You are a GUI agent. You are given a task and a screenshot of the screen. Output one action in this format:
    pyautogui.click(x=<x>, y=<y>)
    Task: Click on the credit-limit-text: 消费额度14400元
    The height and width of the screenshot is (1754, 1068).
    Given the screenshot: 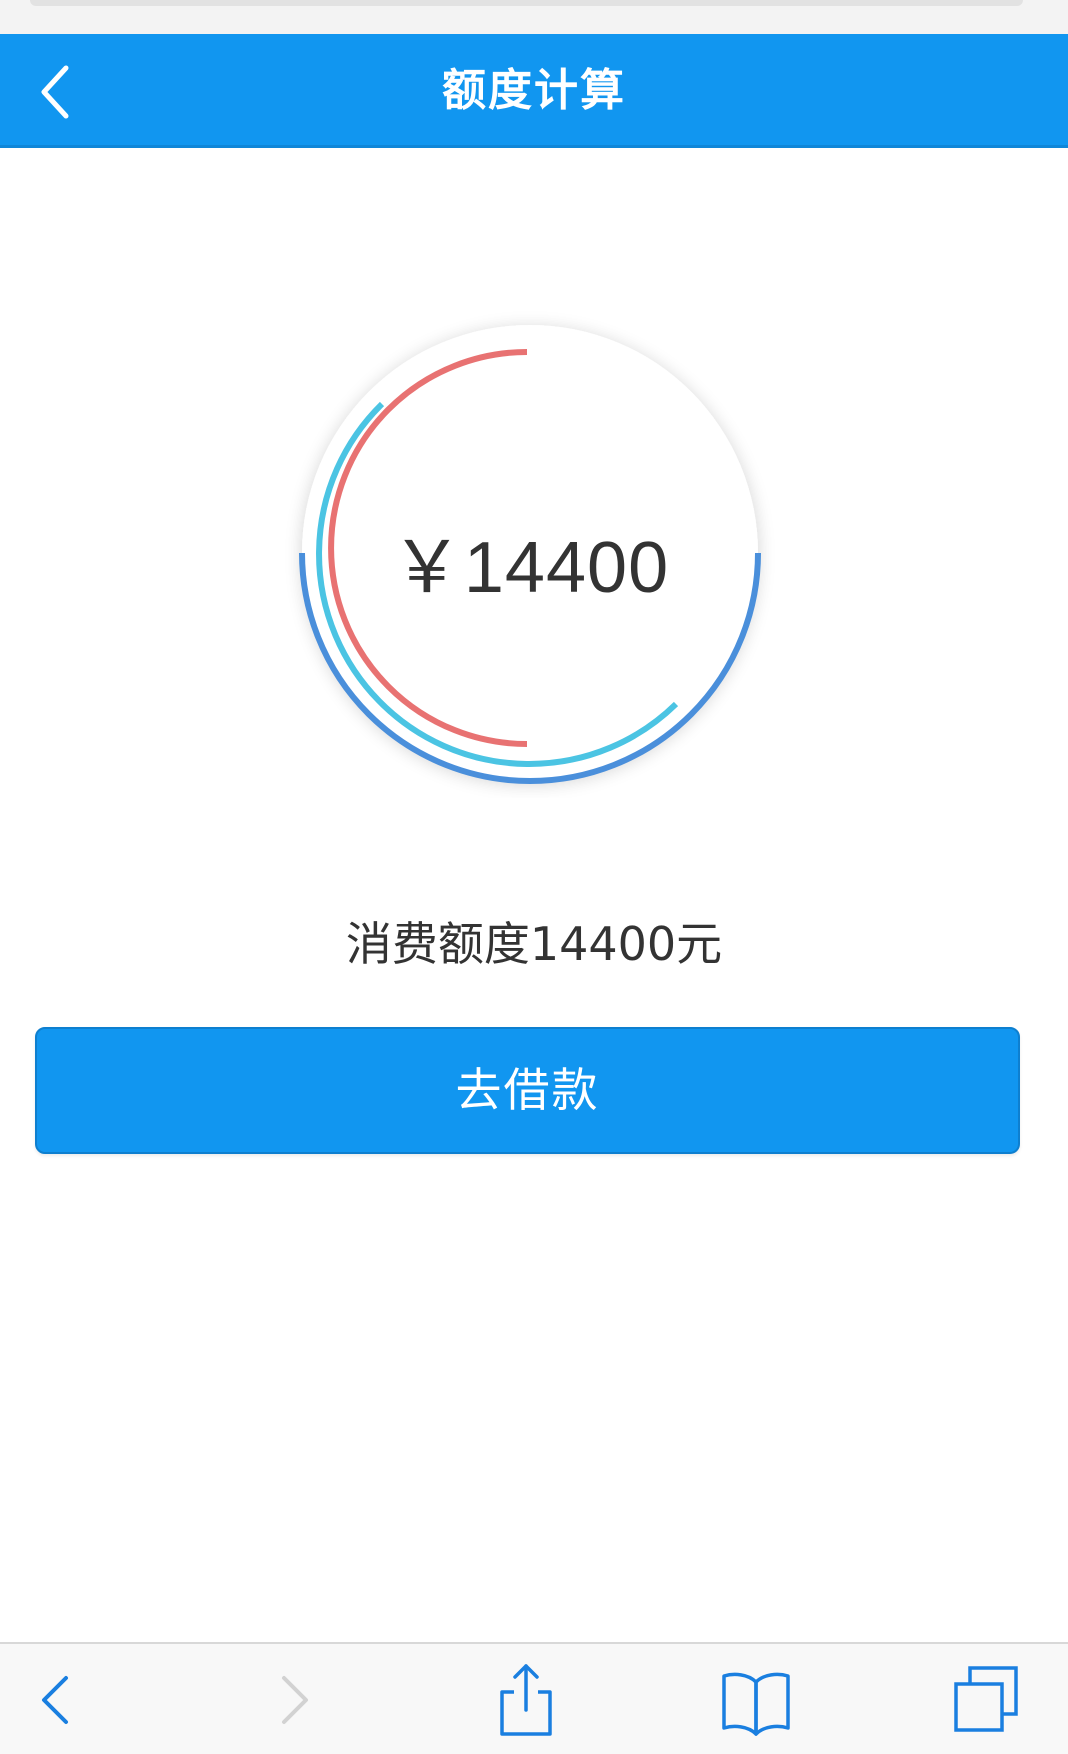 What is the action you would take?
    pyautogui.click(x=534, y=944)
    